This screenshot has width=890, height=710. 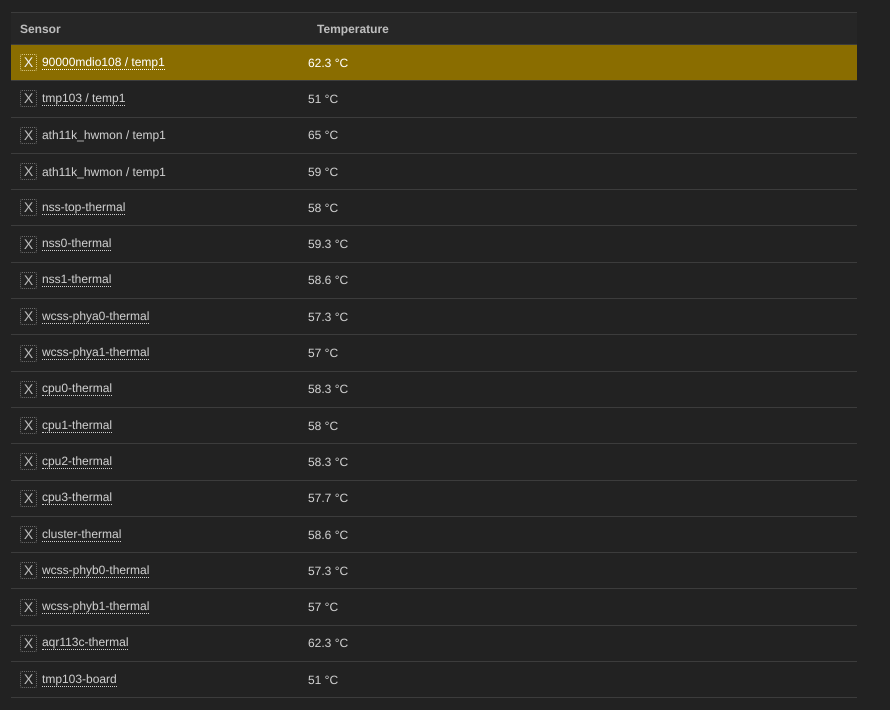 What do you see at coordinates (434, 136) in the screenshot?
I see `table-row: X ath11k_hwmon / temp1 65 °C` at bounding box center [434, 136].